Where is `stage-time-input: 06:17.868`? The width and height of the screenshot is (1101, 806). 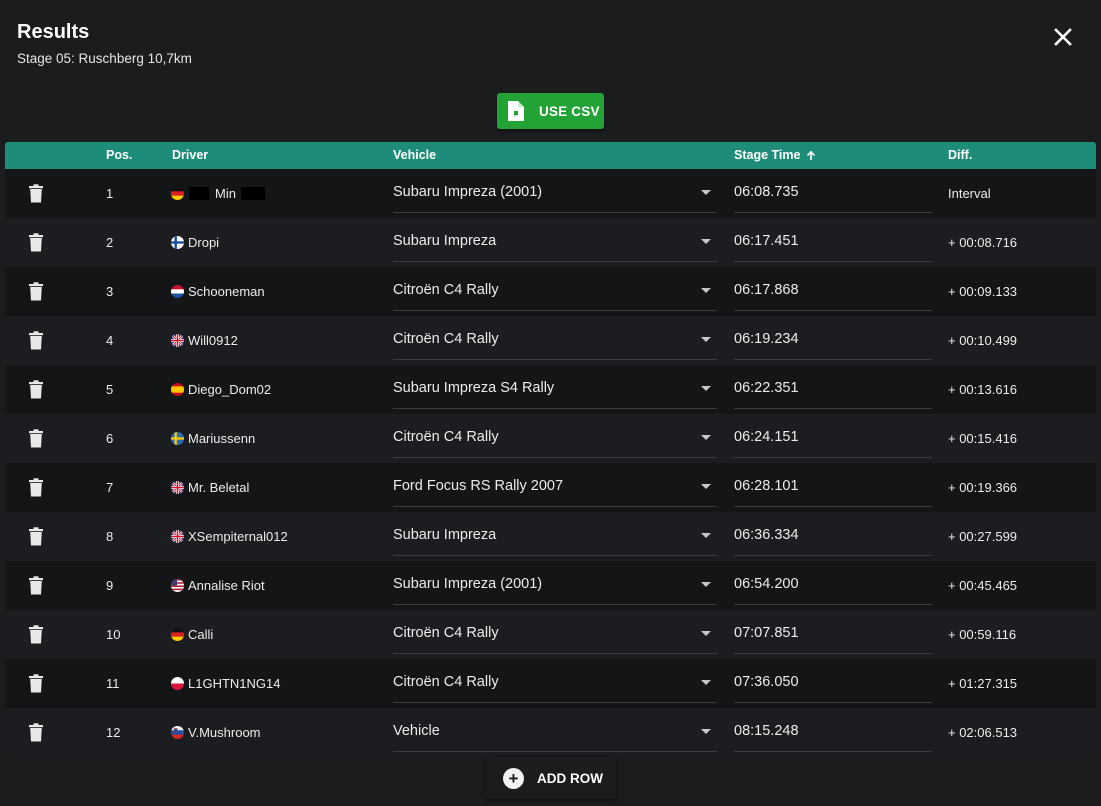 stage-time-input: 06:17.868 is located at coordinates (833, 289).